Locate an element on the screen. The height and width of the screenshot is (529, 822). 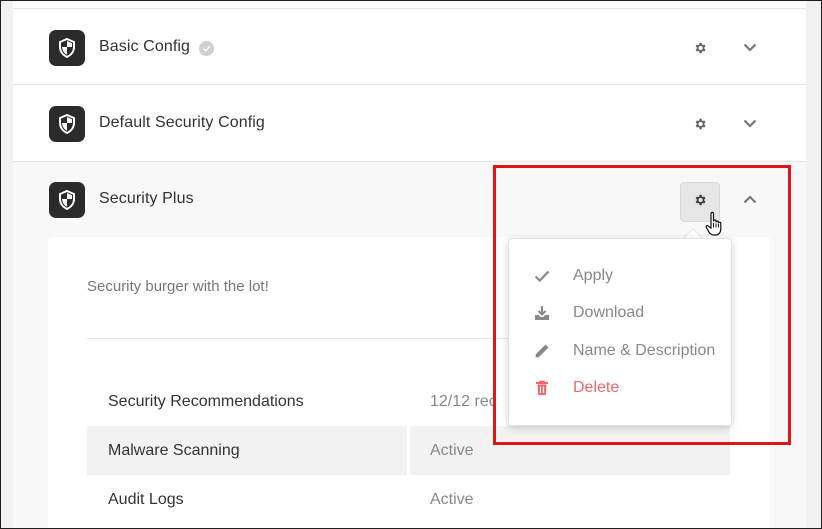
config-title: Security Plus is located at coordinates (146, 198).